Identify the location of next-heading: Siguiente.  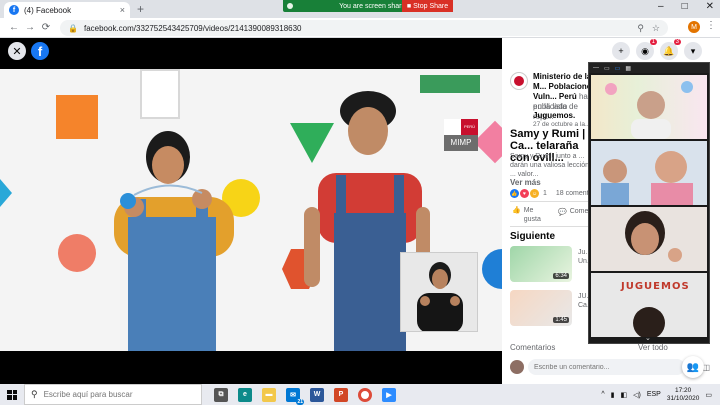
(533, 236).